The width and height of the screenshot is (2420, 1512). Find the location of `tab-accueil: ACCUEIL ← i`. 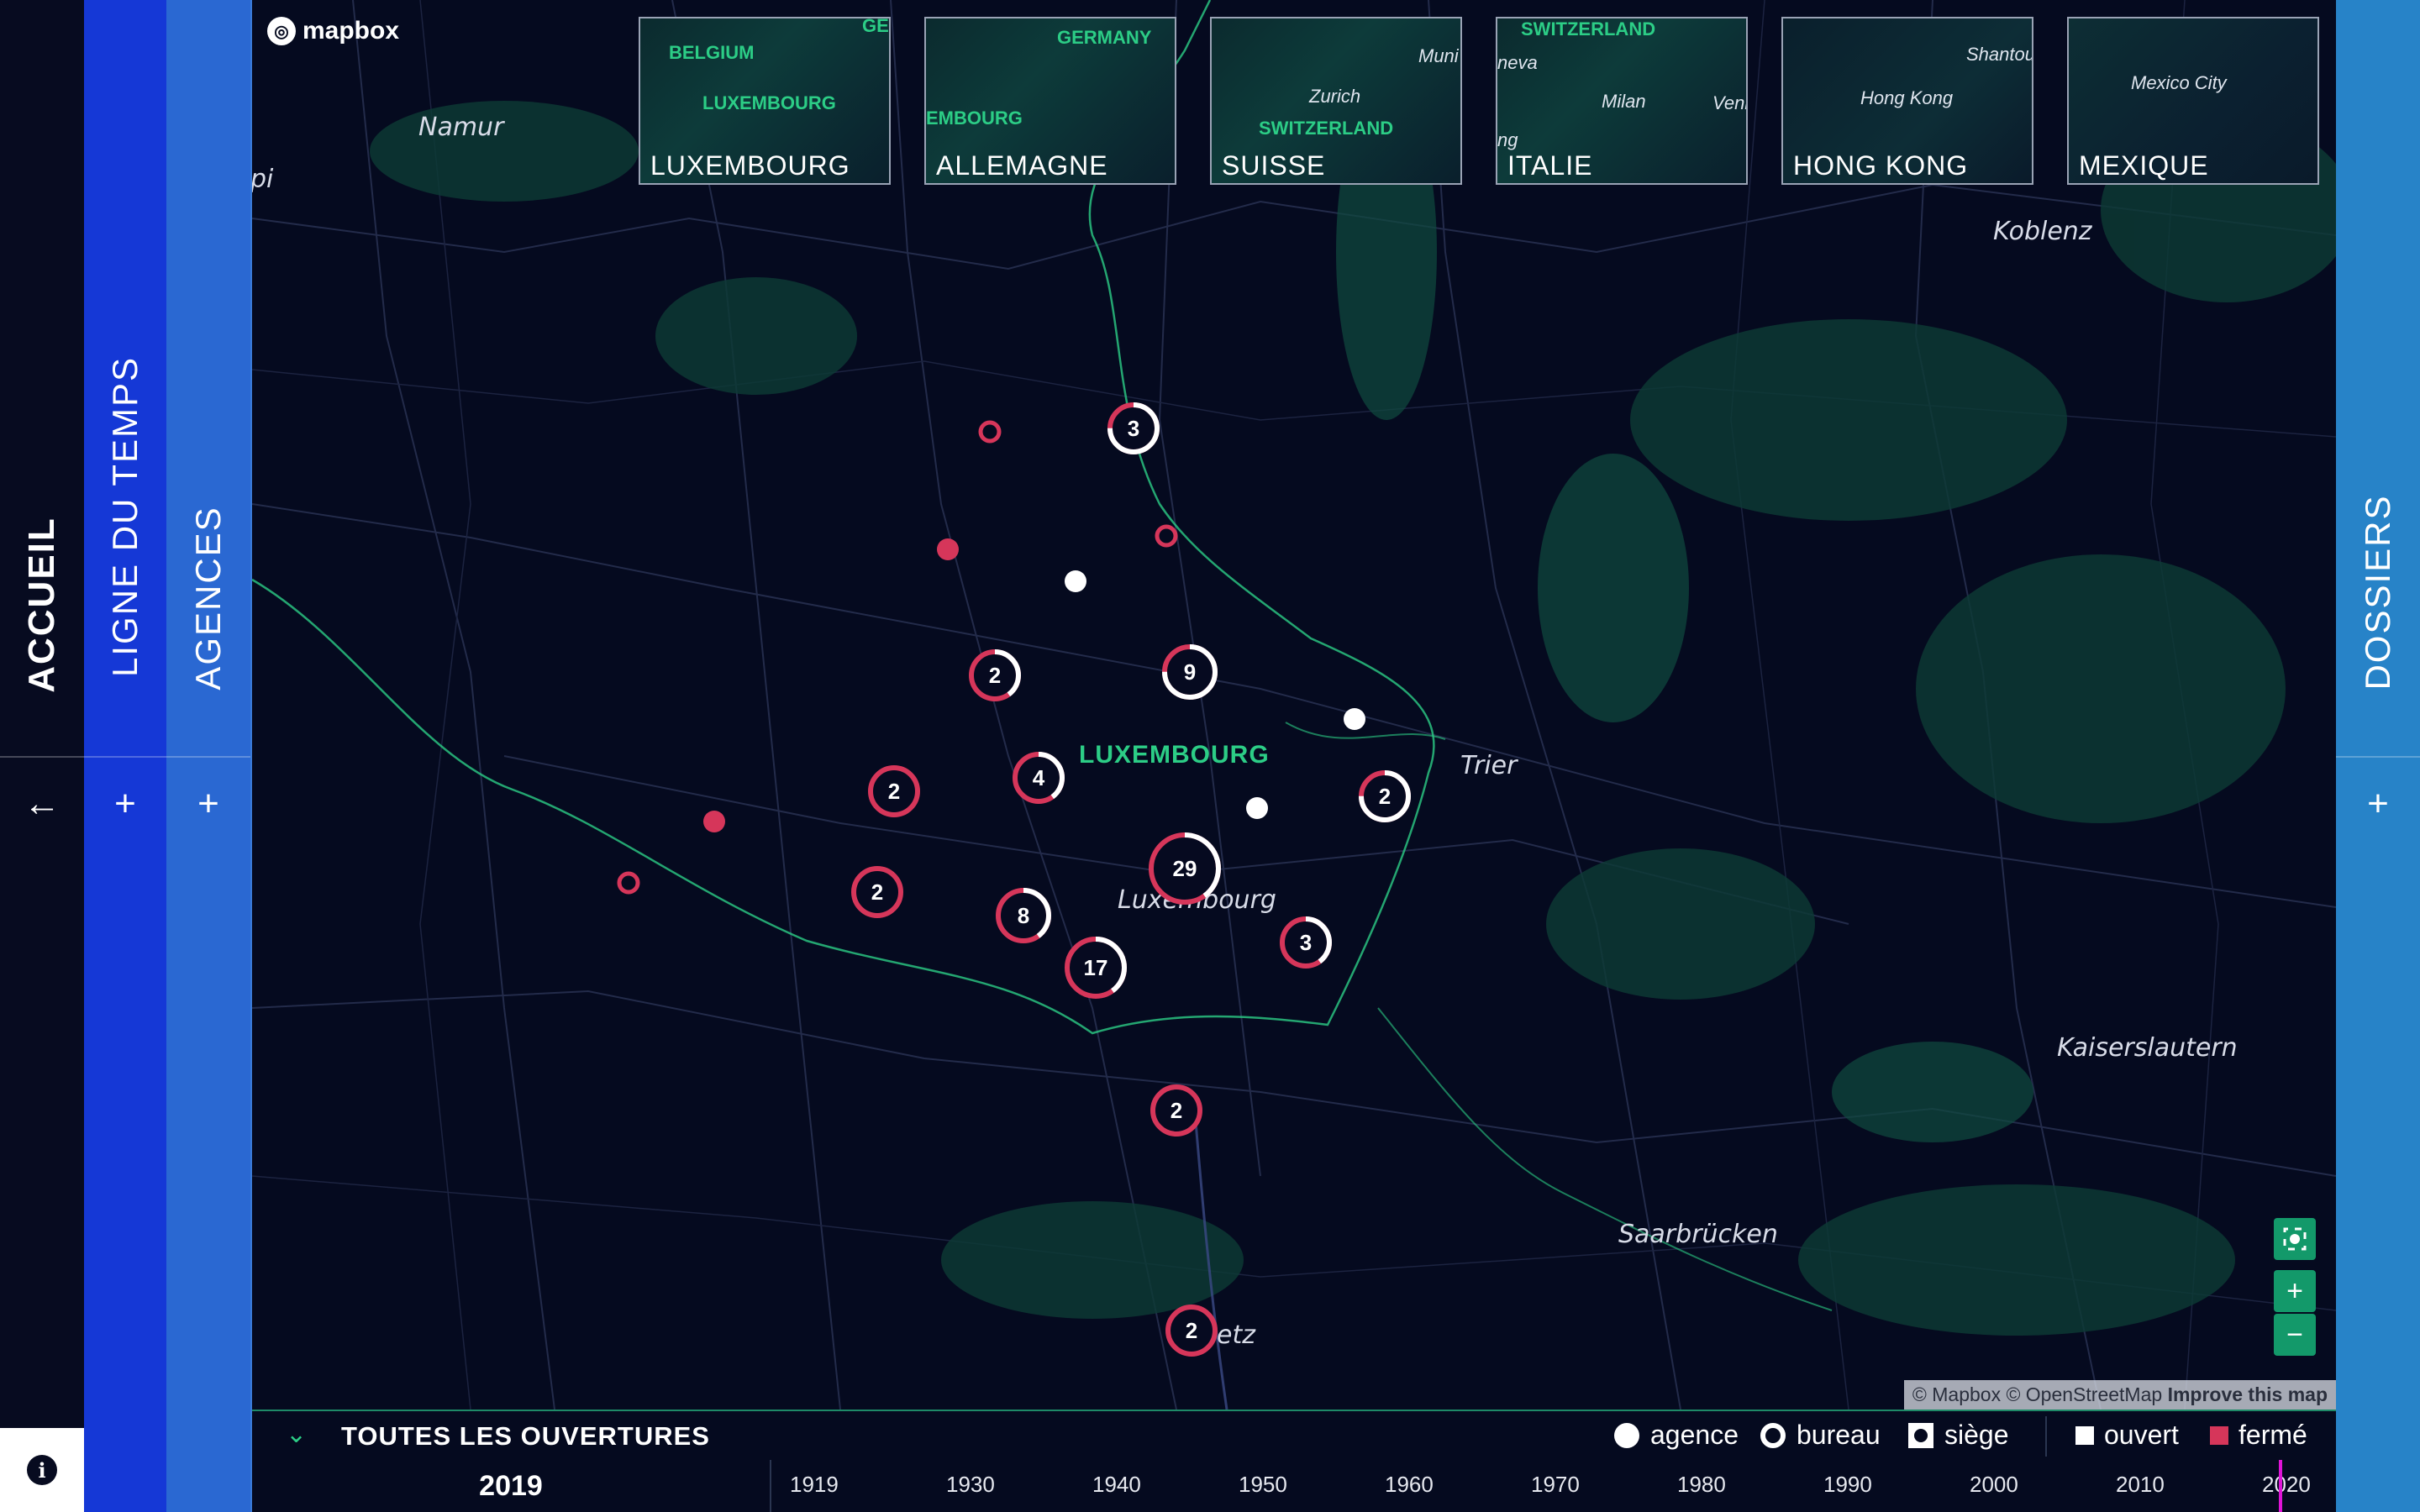

tab-accueil: ACCUEIL ← i is located at coordinates (43, 756).